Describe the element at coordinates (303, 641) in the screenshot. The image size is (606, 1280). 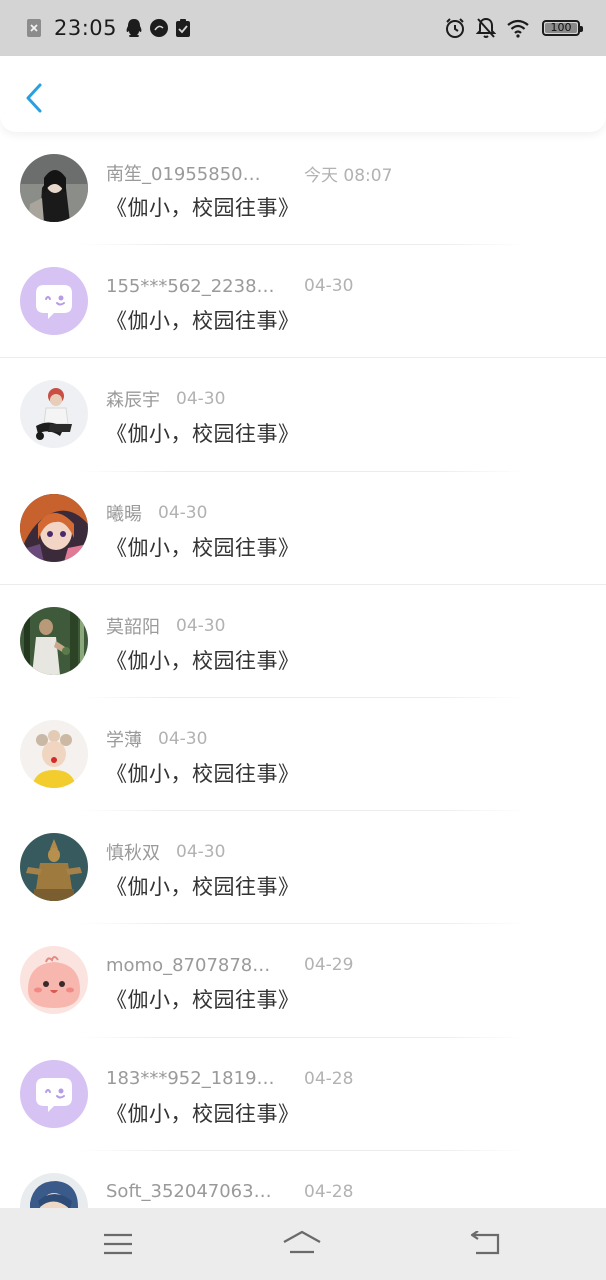
I see `list-item: 莫韶阳 04-30 《伽小，校园往事》` at that location.